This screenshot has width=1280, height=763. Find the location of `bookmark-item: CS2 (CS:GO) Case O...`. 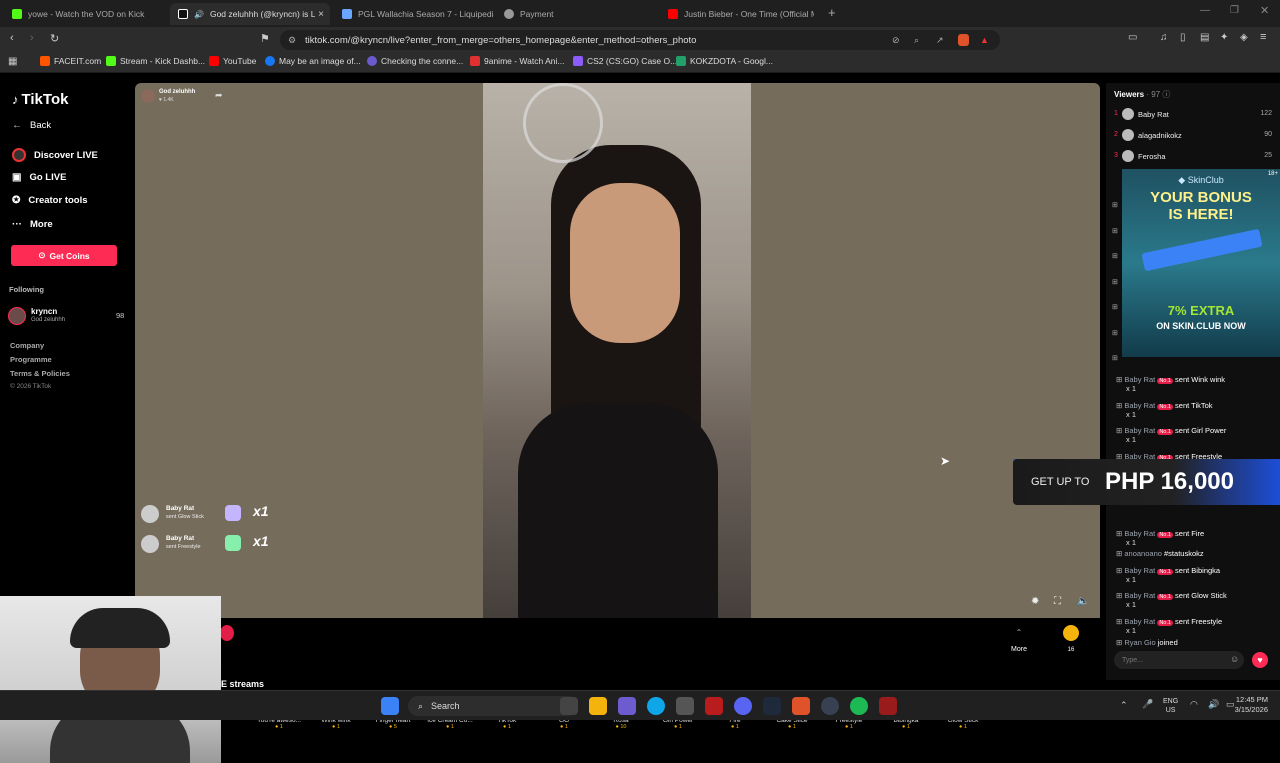

bookmark-item: CS2 (CS:GO) Case O... is located at coordinates (625, 61).